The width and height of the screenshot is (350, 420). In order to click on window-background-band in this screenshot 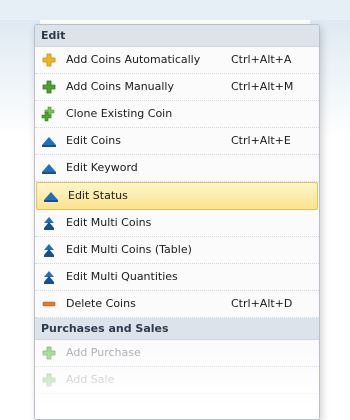, I will do `click(175, 10)`.